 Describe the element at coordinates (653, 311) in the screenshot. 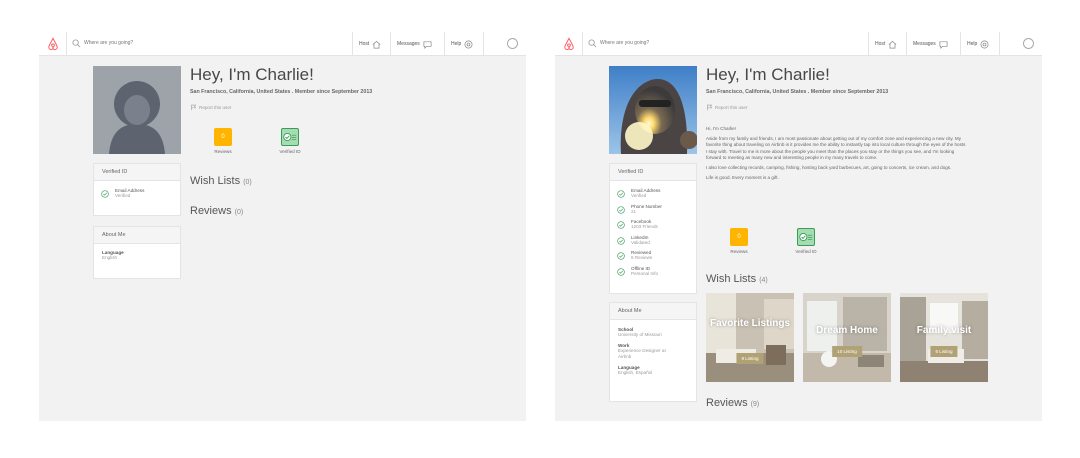

I see `about-me-card-title: About Me` at that location.